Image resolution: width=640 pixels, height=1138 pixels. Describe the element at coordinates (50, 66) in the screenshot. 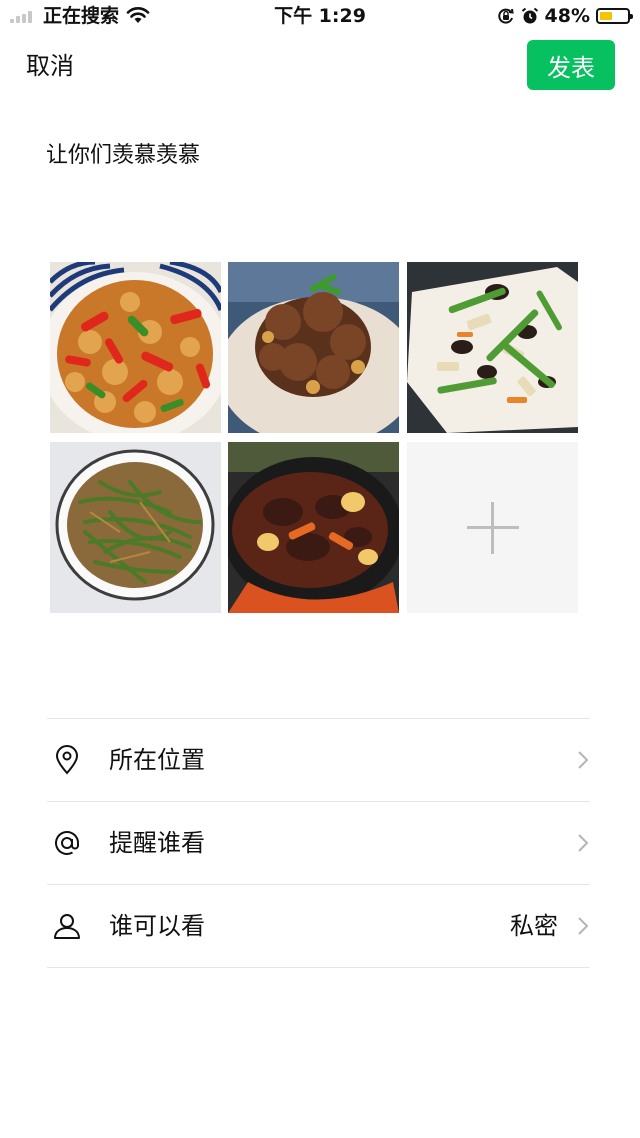

I see `cancel-button: 取消` at that location.